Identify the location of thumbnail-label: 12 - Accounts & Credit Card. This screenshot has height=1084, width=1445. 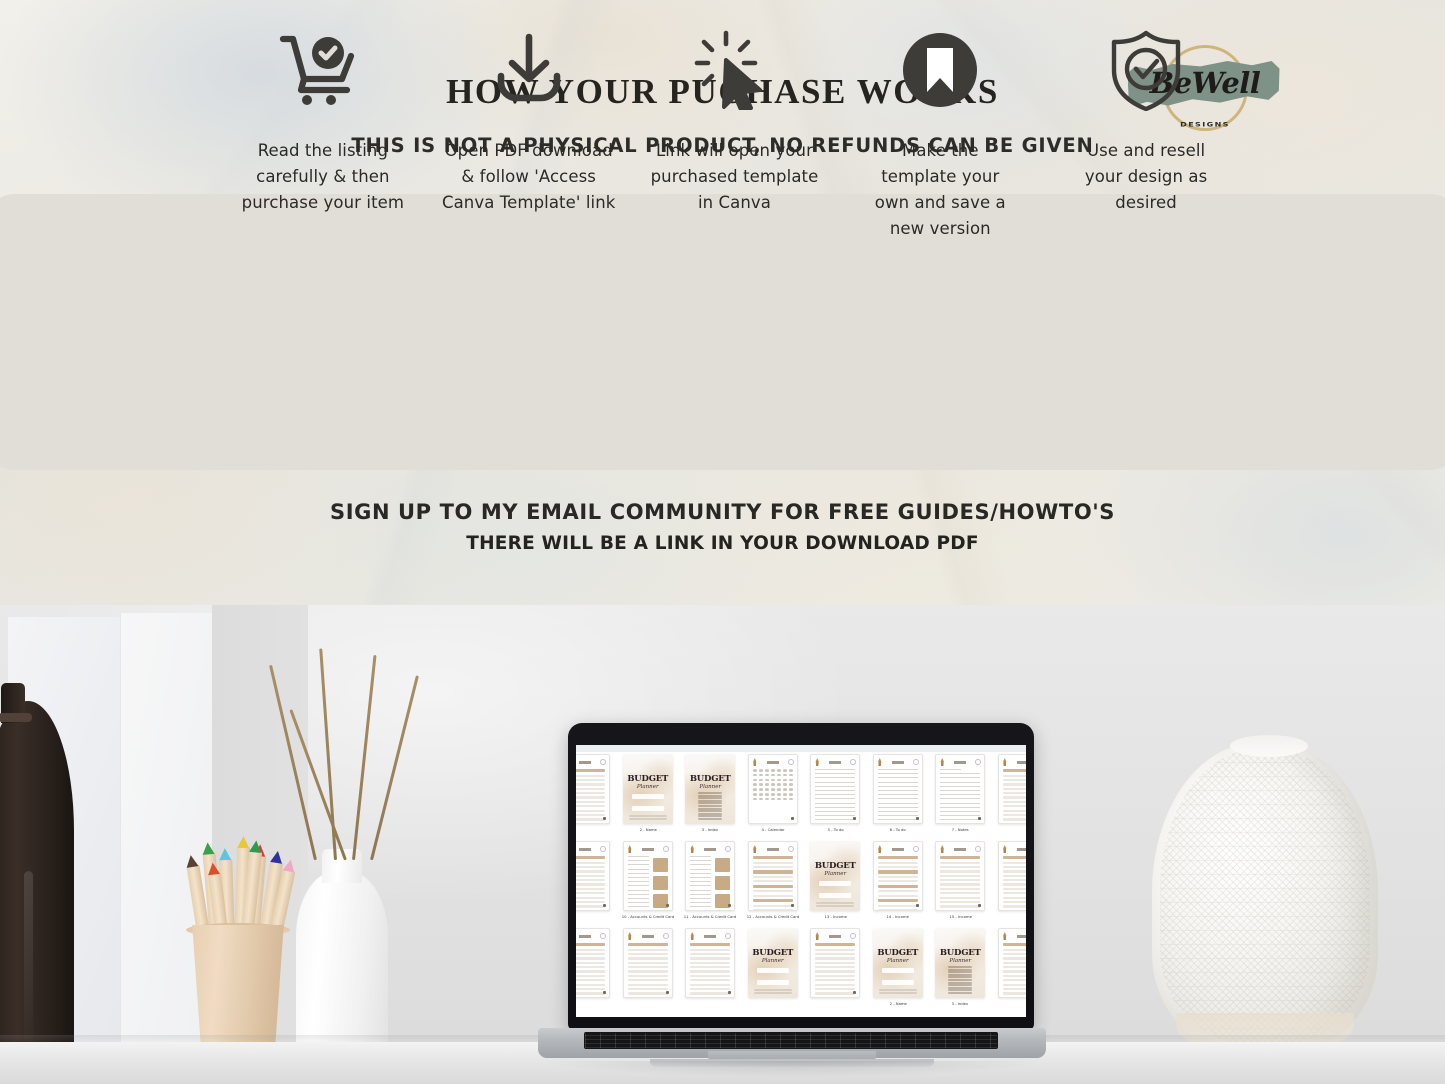
(772, 917).